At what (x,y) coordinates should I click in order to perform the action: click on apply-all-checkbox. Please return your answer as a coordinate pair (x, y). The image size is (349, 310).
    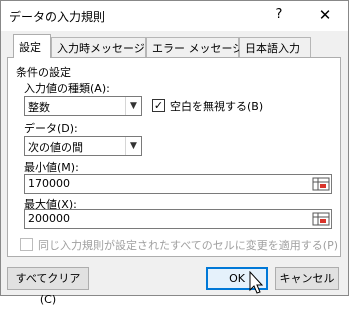
    Looking at the image, I should click on (26, 244).